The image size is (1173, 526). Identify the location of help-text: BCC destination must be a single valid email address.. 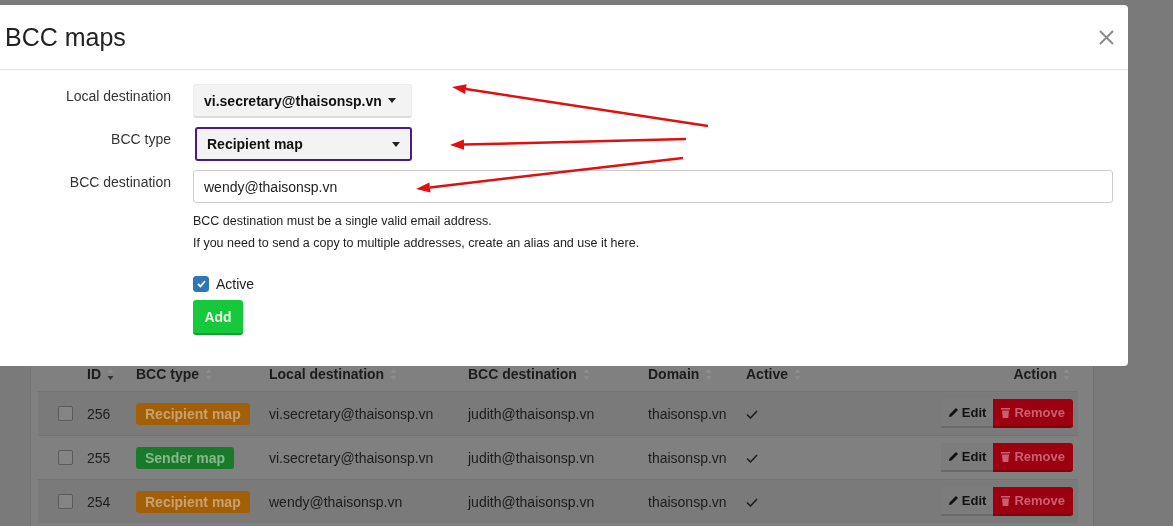
(343, 221).